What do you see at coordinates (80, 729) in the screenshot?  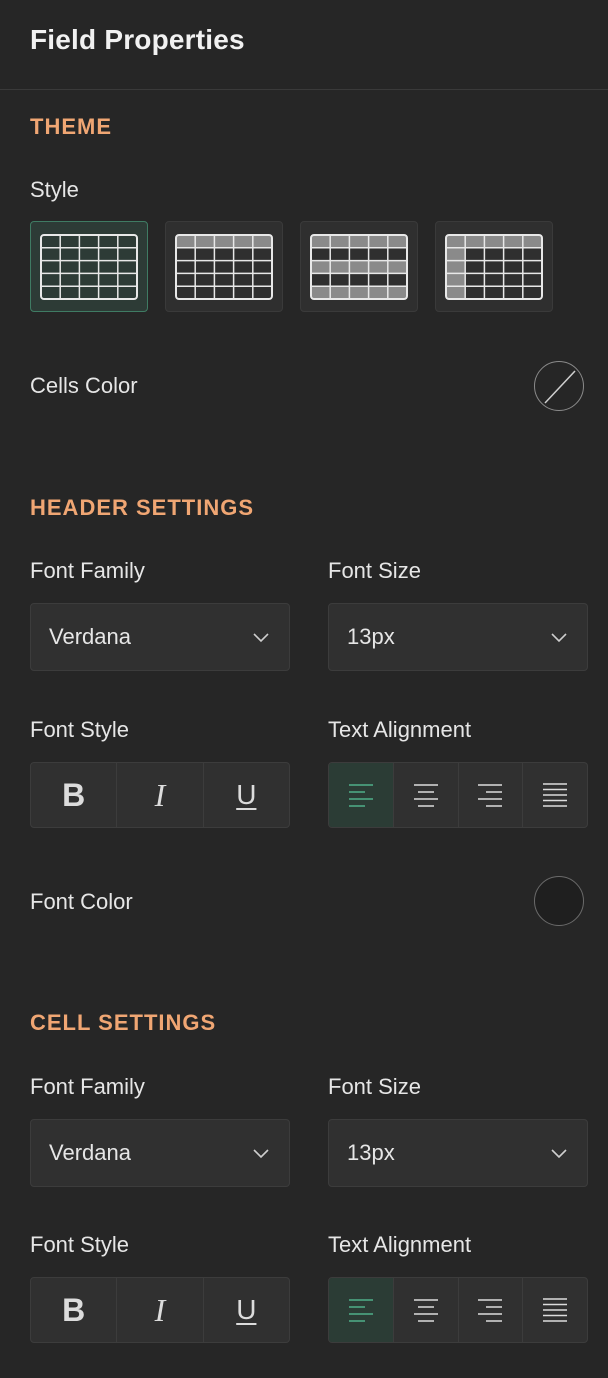 I see `header-font-style-label: Font Style` at bounding box center [80, 729].